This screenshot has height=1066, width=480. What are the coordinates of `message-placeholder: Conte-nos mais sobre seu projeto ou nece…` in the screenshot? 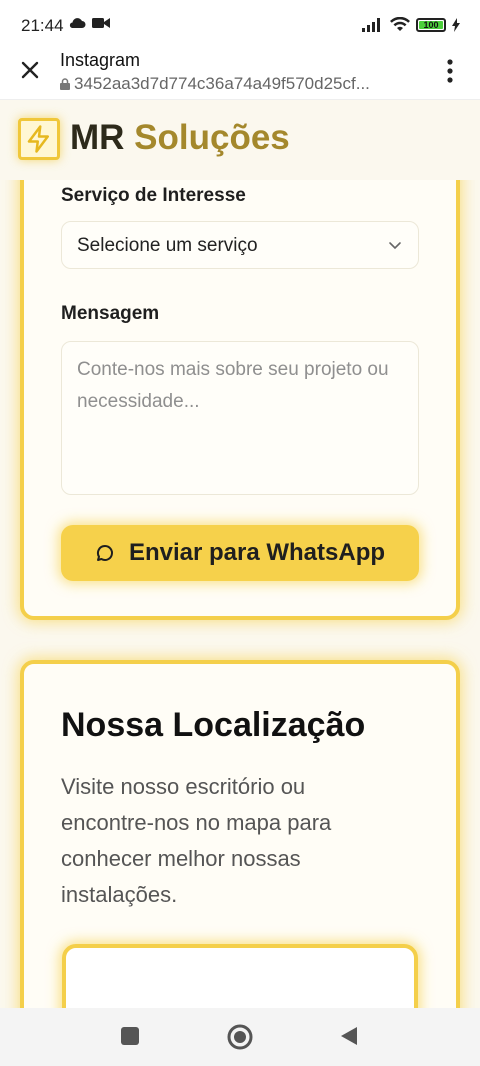 It's located at (233, 385).